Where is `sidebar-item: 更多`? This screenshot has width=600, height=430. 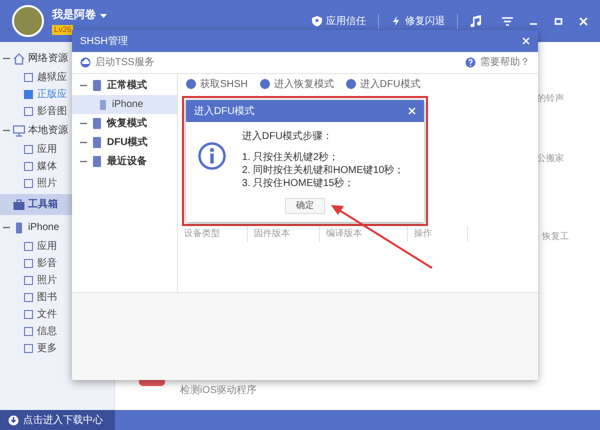 sidebar-item: 更多 is located at coordinates (57, 348).